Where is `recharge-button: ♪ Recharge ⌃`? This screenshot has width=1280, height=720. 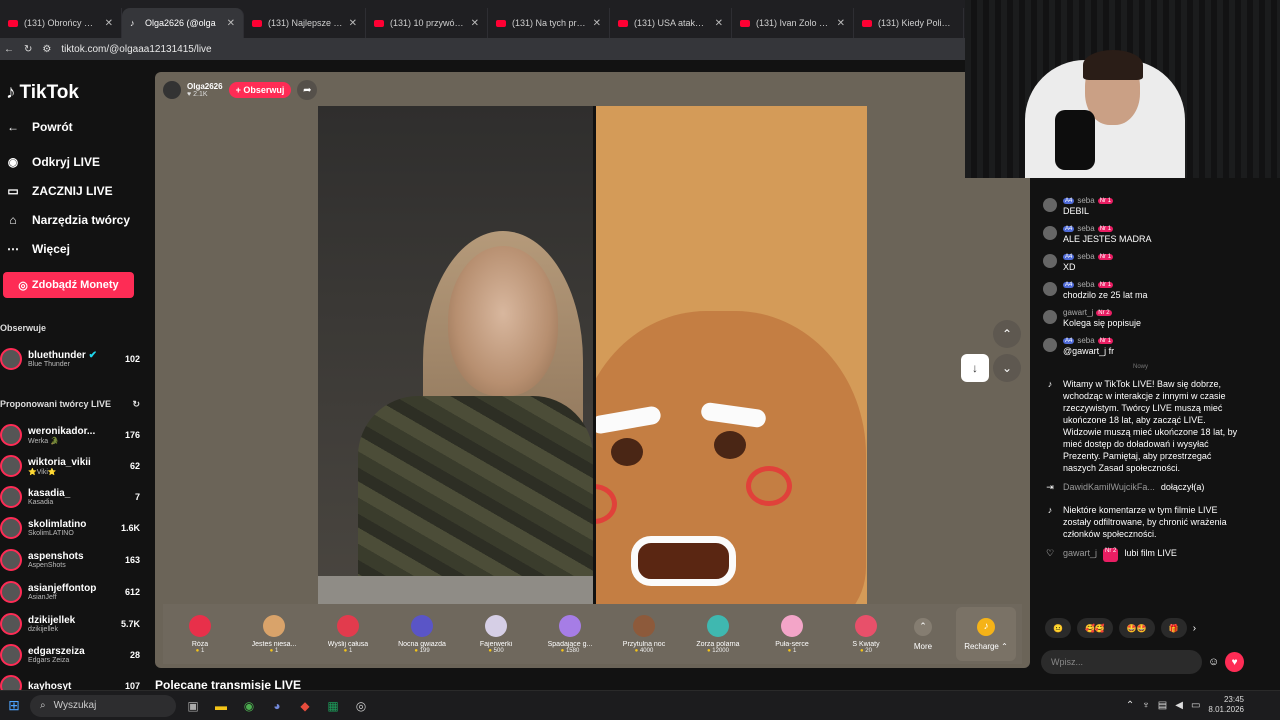 recharge-button: ♪ Recharge ⌃ is located at coordinates (986, 634).